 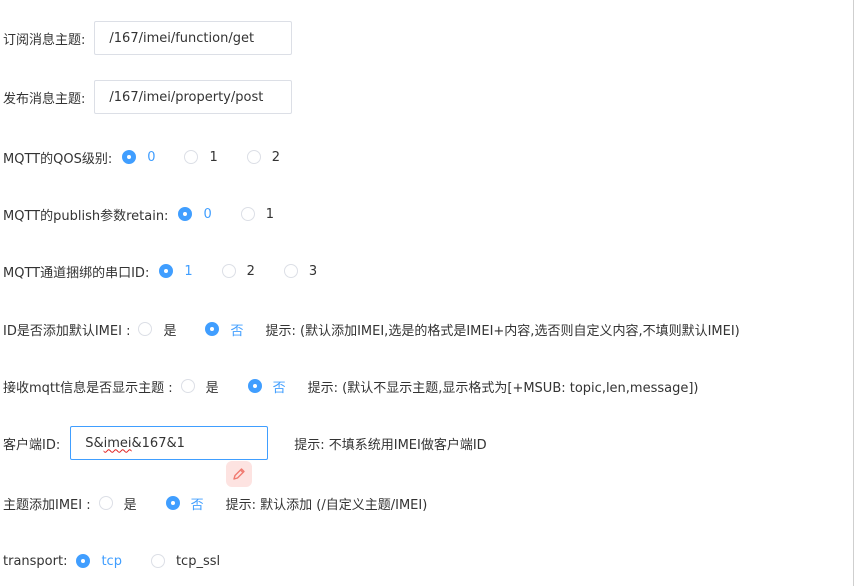 What do you see at coordinates (184, 503) in the screenshot?
I see `topic-imei-radio-no: 否` at bounding box center [184, 503].